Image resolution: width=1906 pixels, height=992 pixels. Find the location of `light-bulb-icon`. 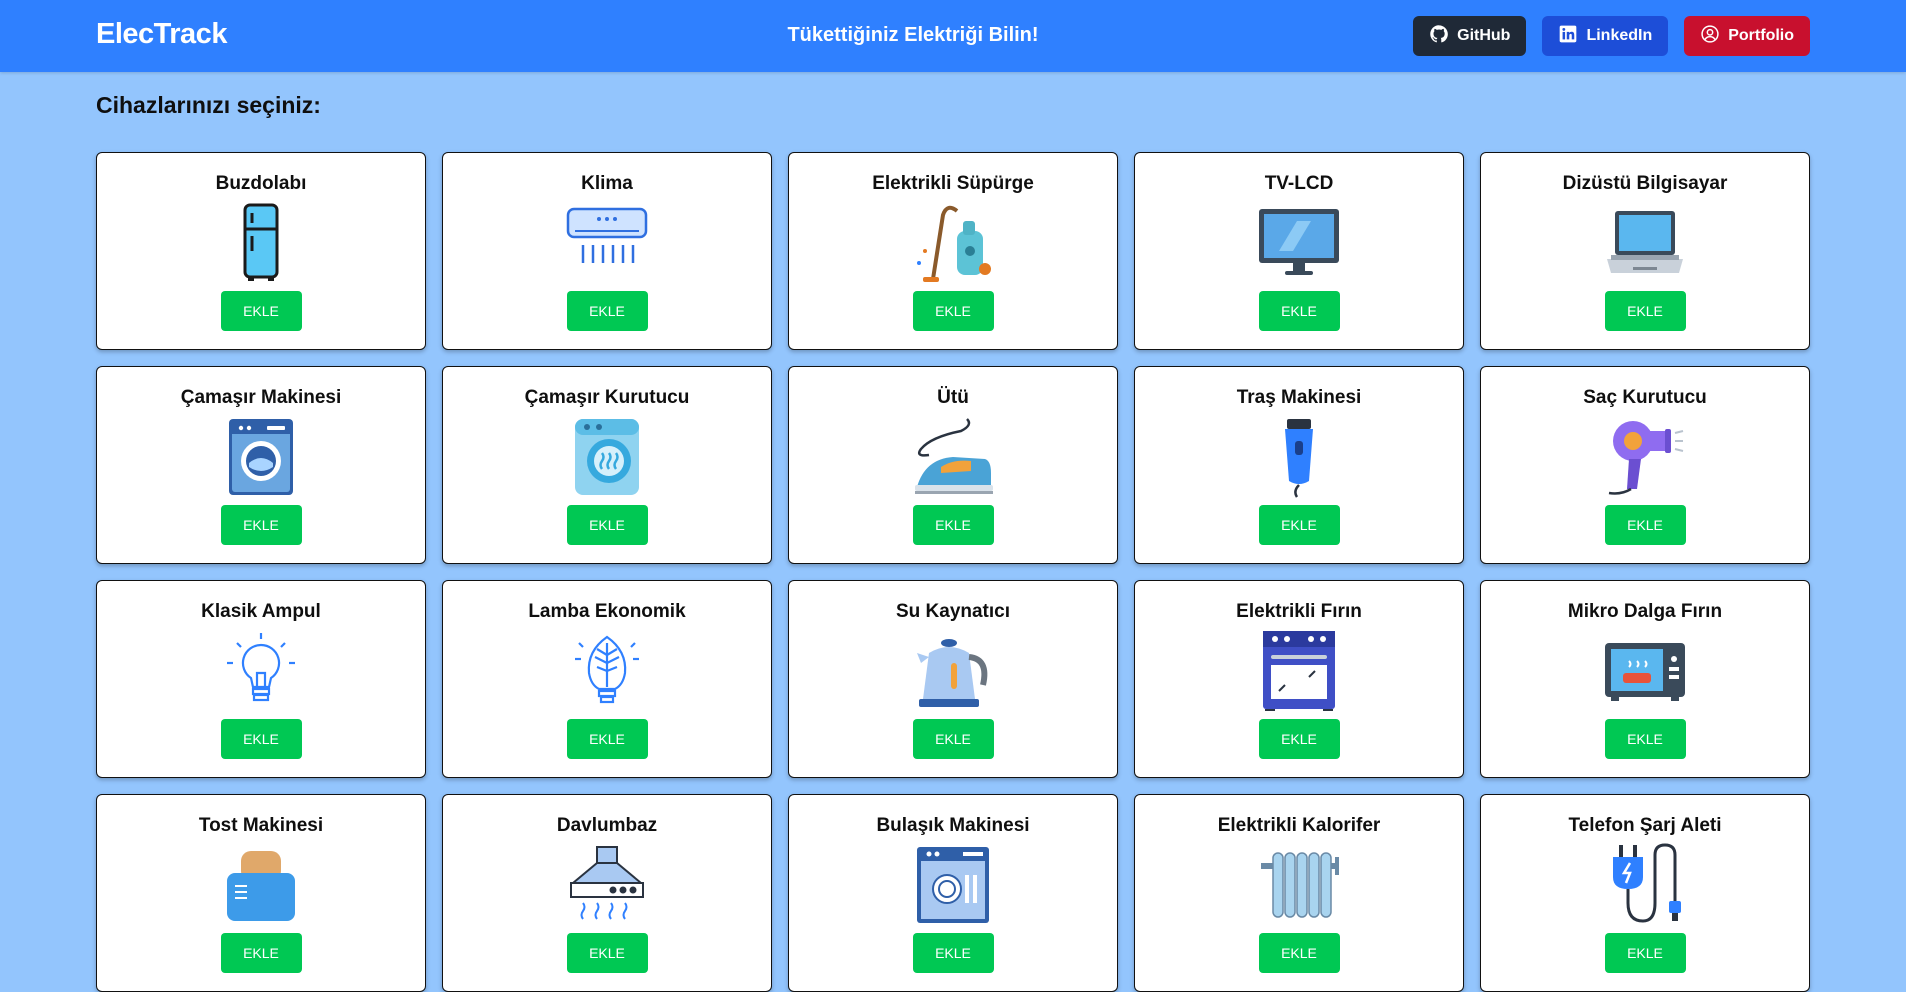

light-bulb-icon is located at coordinates (261, 671).